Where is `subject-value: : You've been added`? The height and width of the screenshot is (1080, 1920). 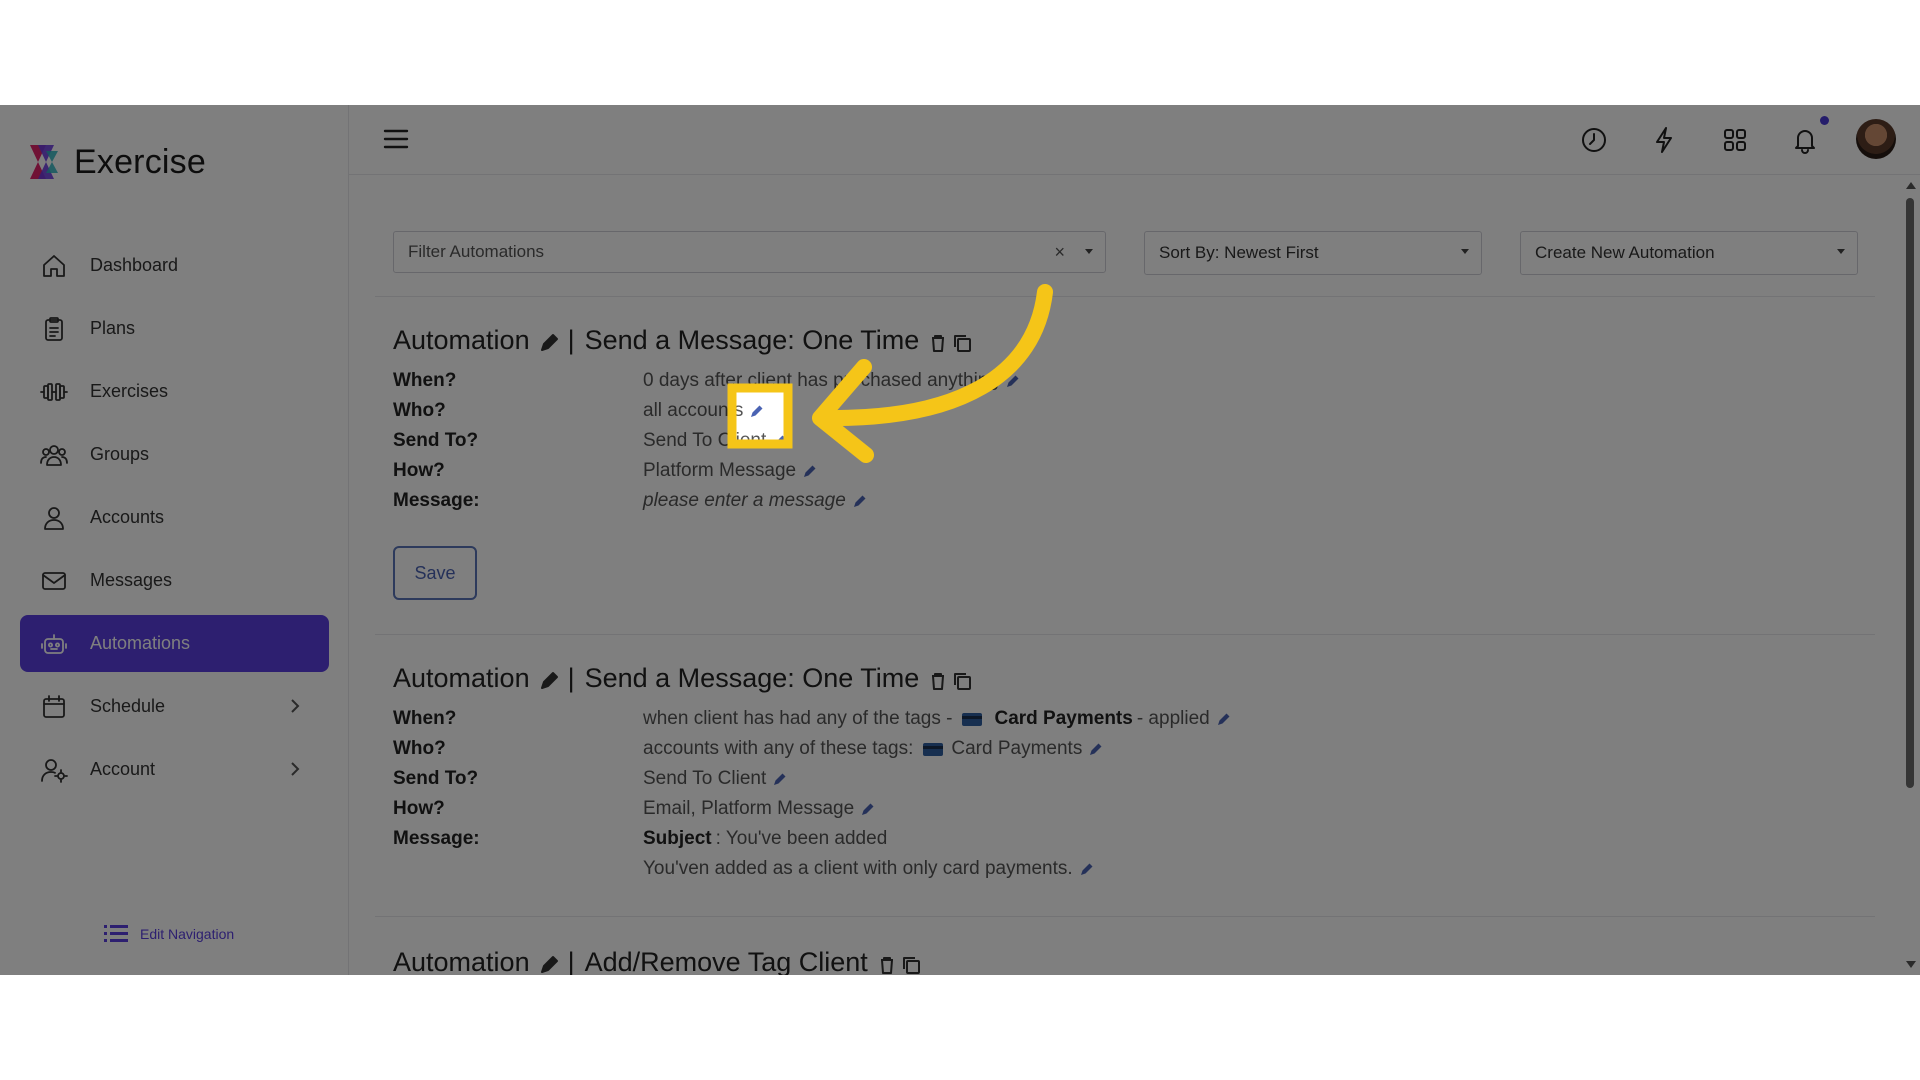
subject-value: : You've been added is located at coordinates (802, 839).